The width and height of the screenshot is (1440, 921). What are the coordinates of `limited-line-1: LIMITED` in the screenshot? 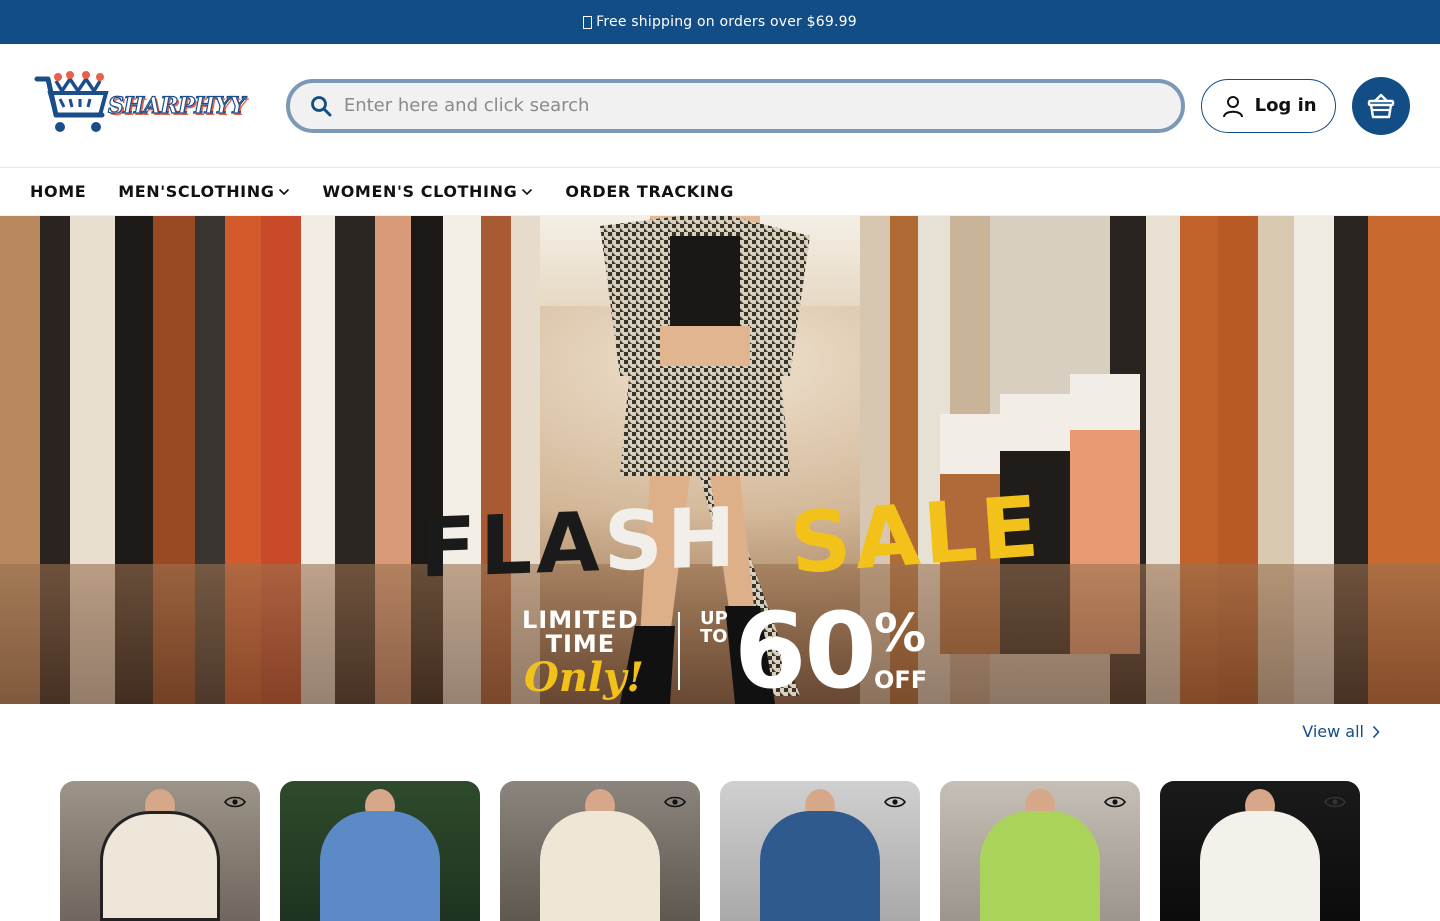 It's located at (580, 620).